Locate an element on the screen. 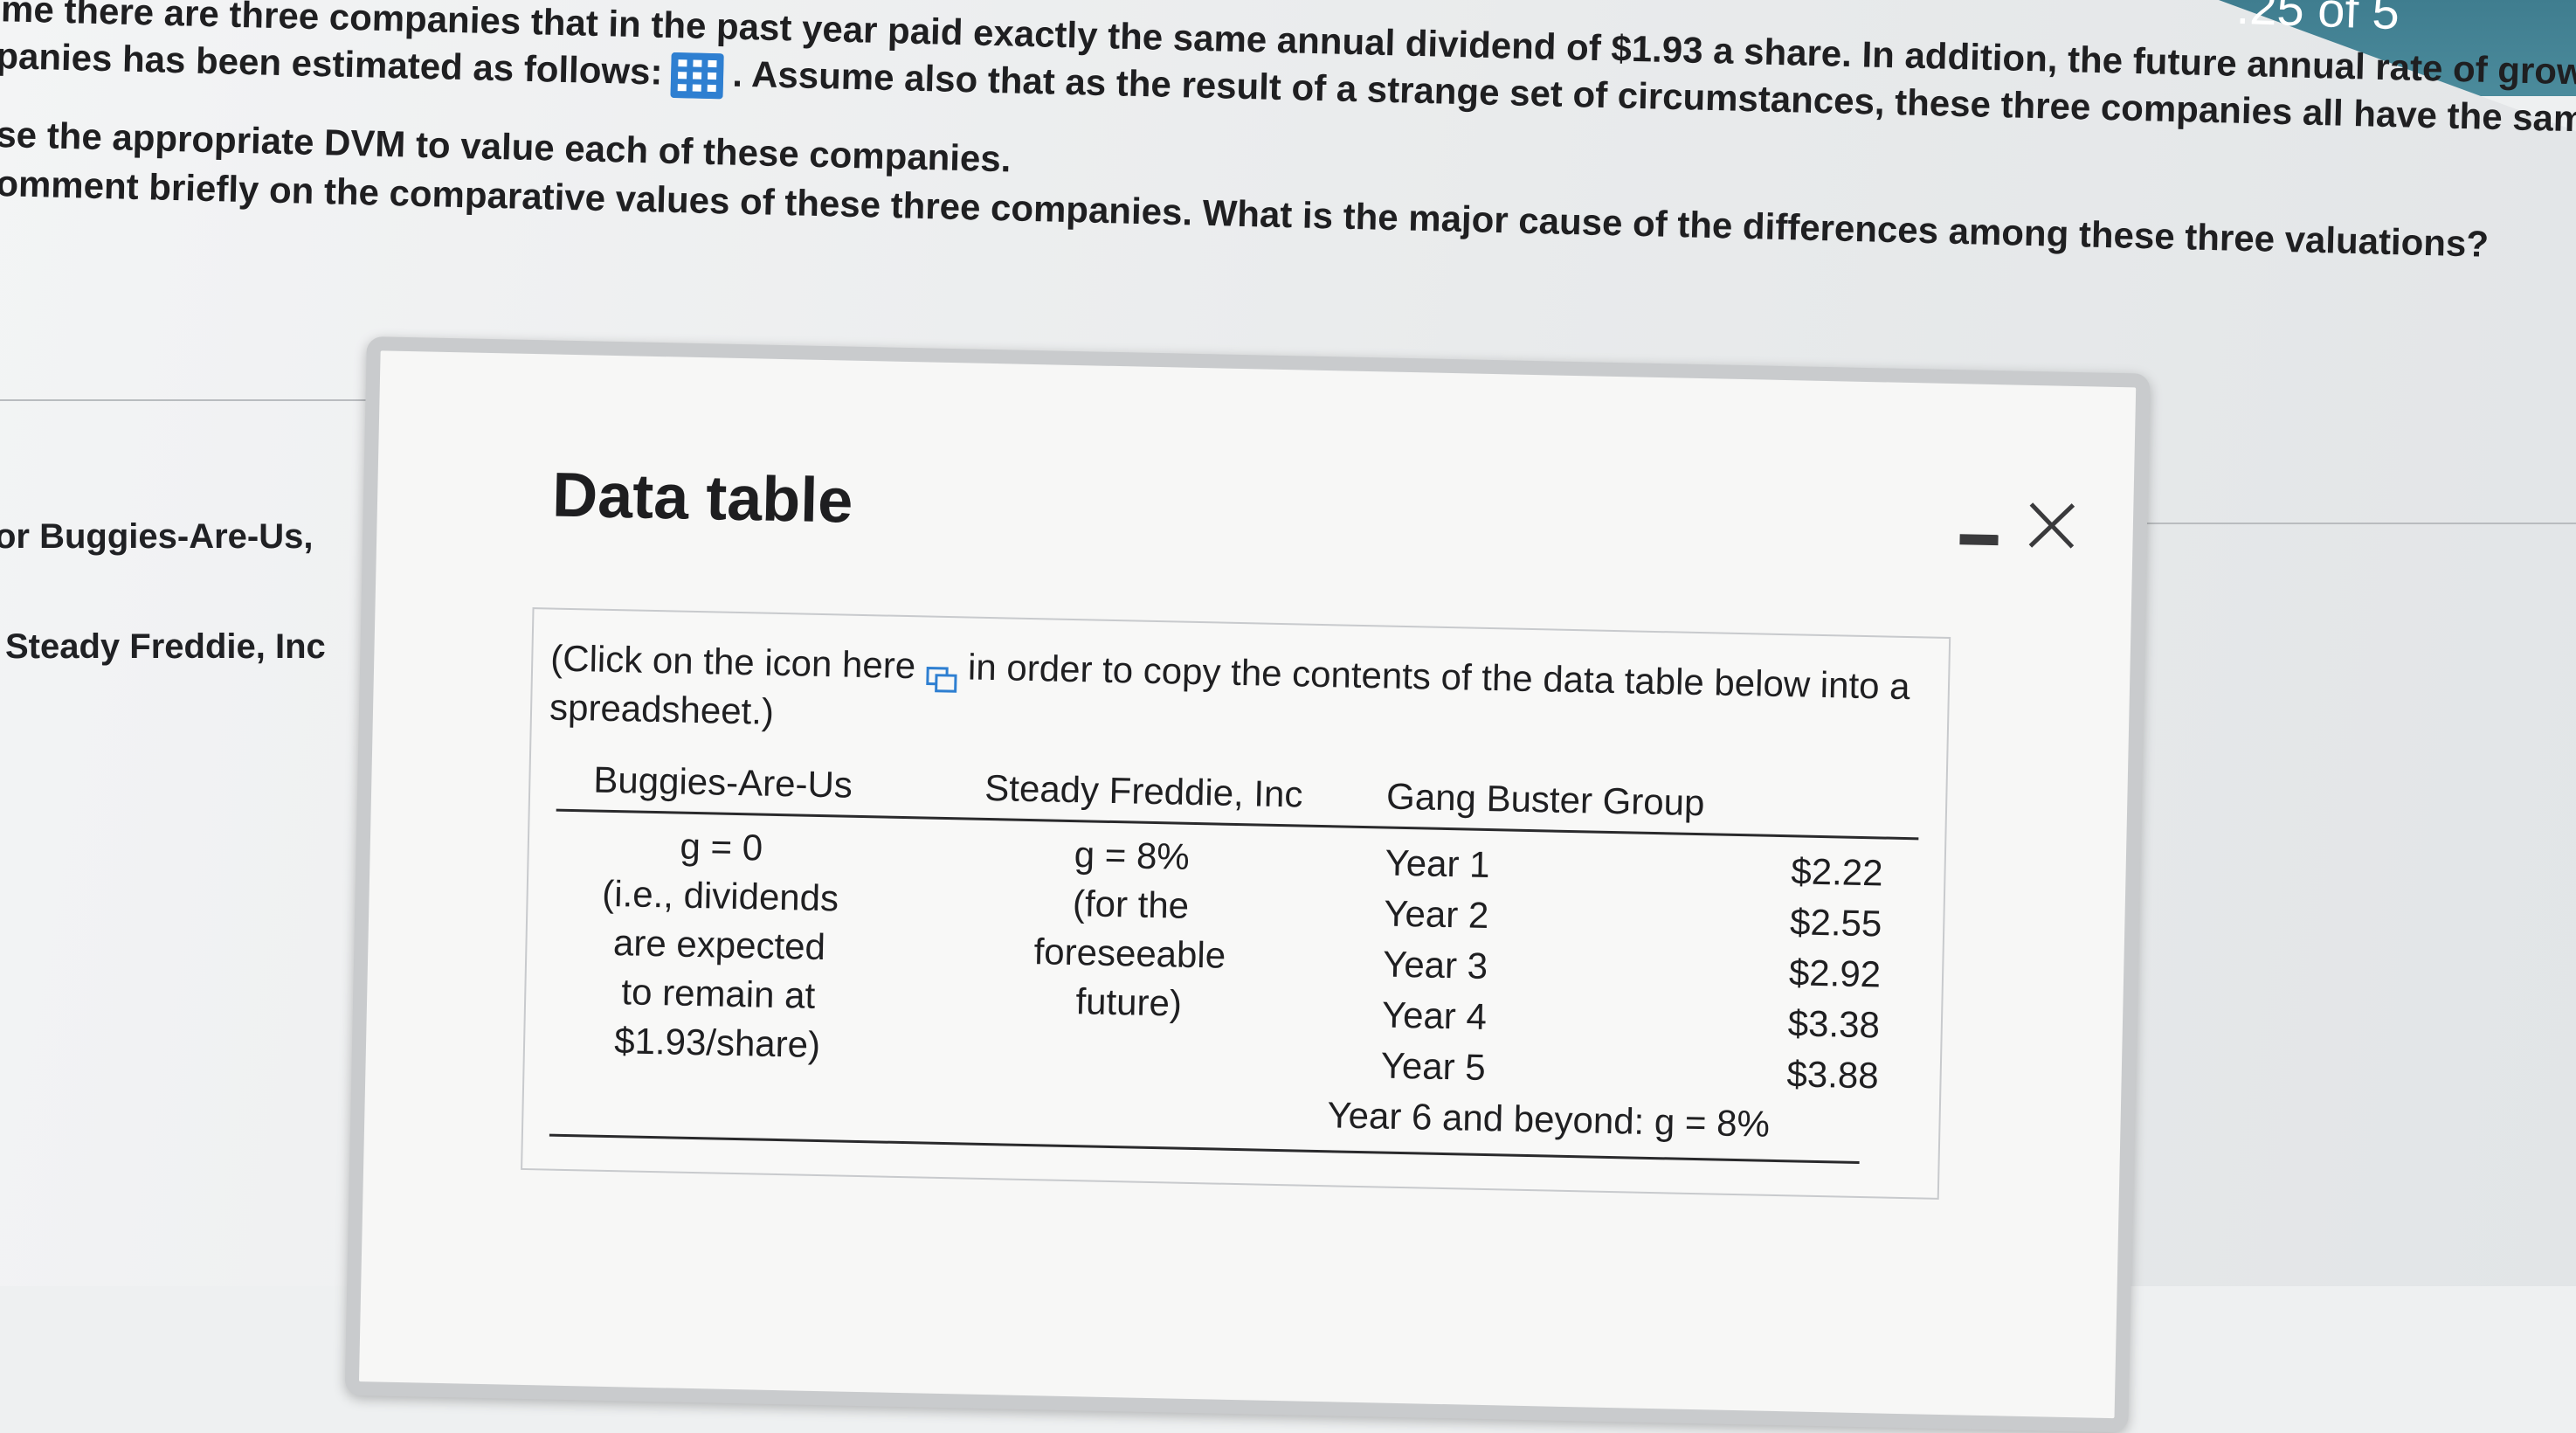  gang-value-1: $2.22 is located at coordinates (1837, 872).